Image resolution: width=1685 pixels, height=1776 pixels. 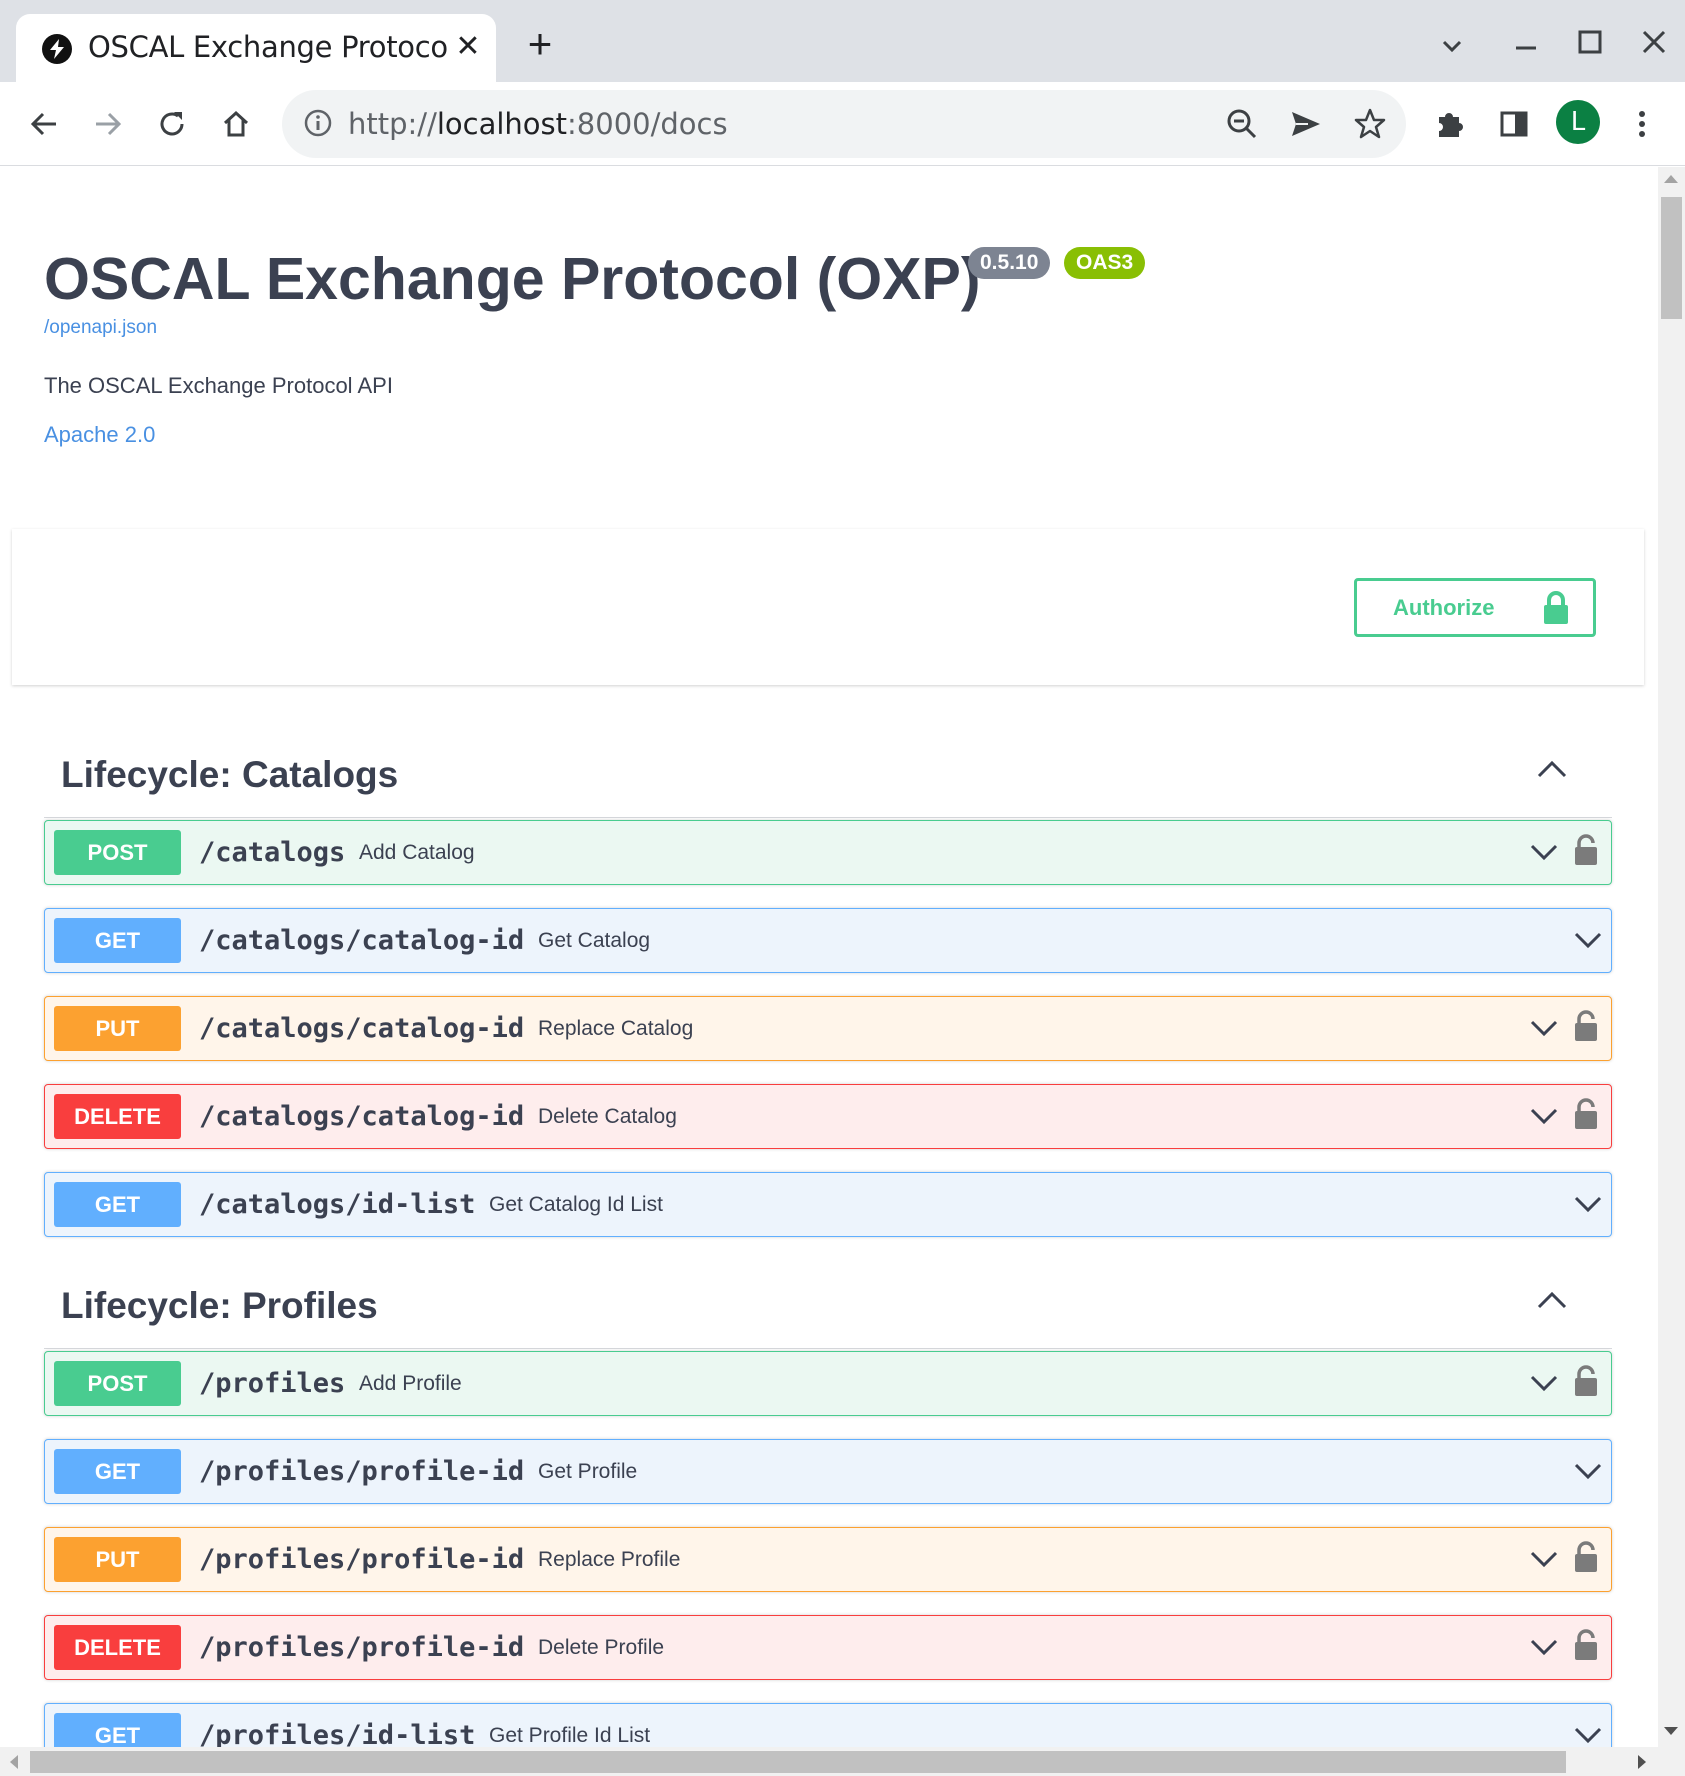 What do you see at coordinates (219, 1305) in the screenshot?
I see `tag-title: Lifecycle: Profiles` at bounding box center [219, 1305].